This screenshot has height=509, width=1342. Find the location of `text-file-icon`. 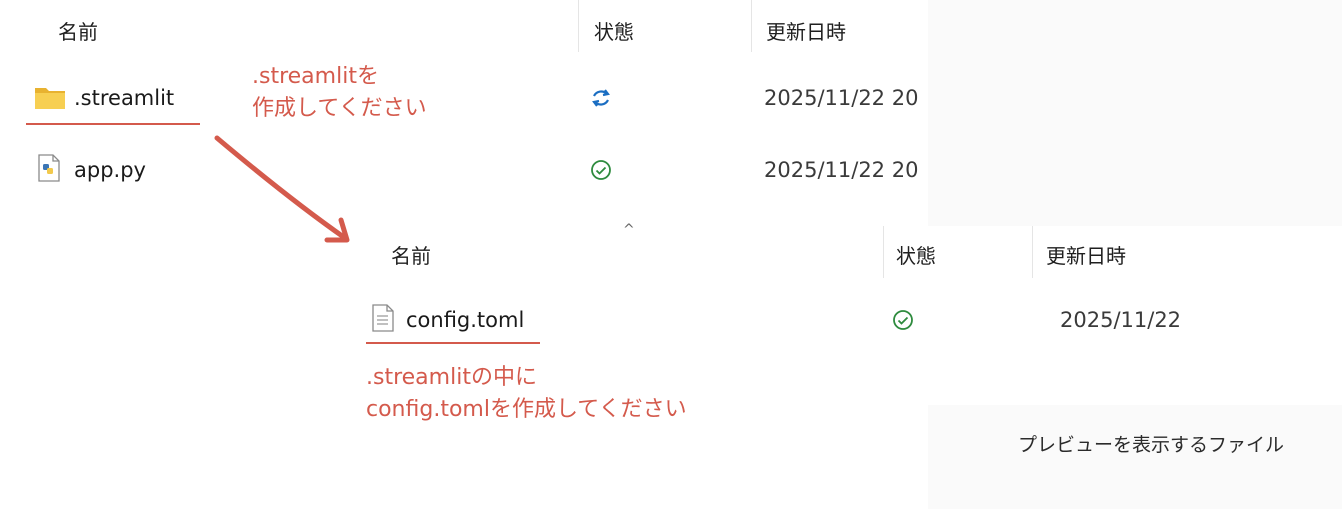

text-file-icon is located at coordinates (383, 318).